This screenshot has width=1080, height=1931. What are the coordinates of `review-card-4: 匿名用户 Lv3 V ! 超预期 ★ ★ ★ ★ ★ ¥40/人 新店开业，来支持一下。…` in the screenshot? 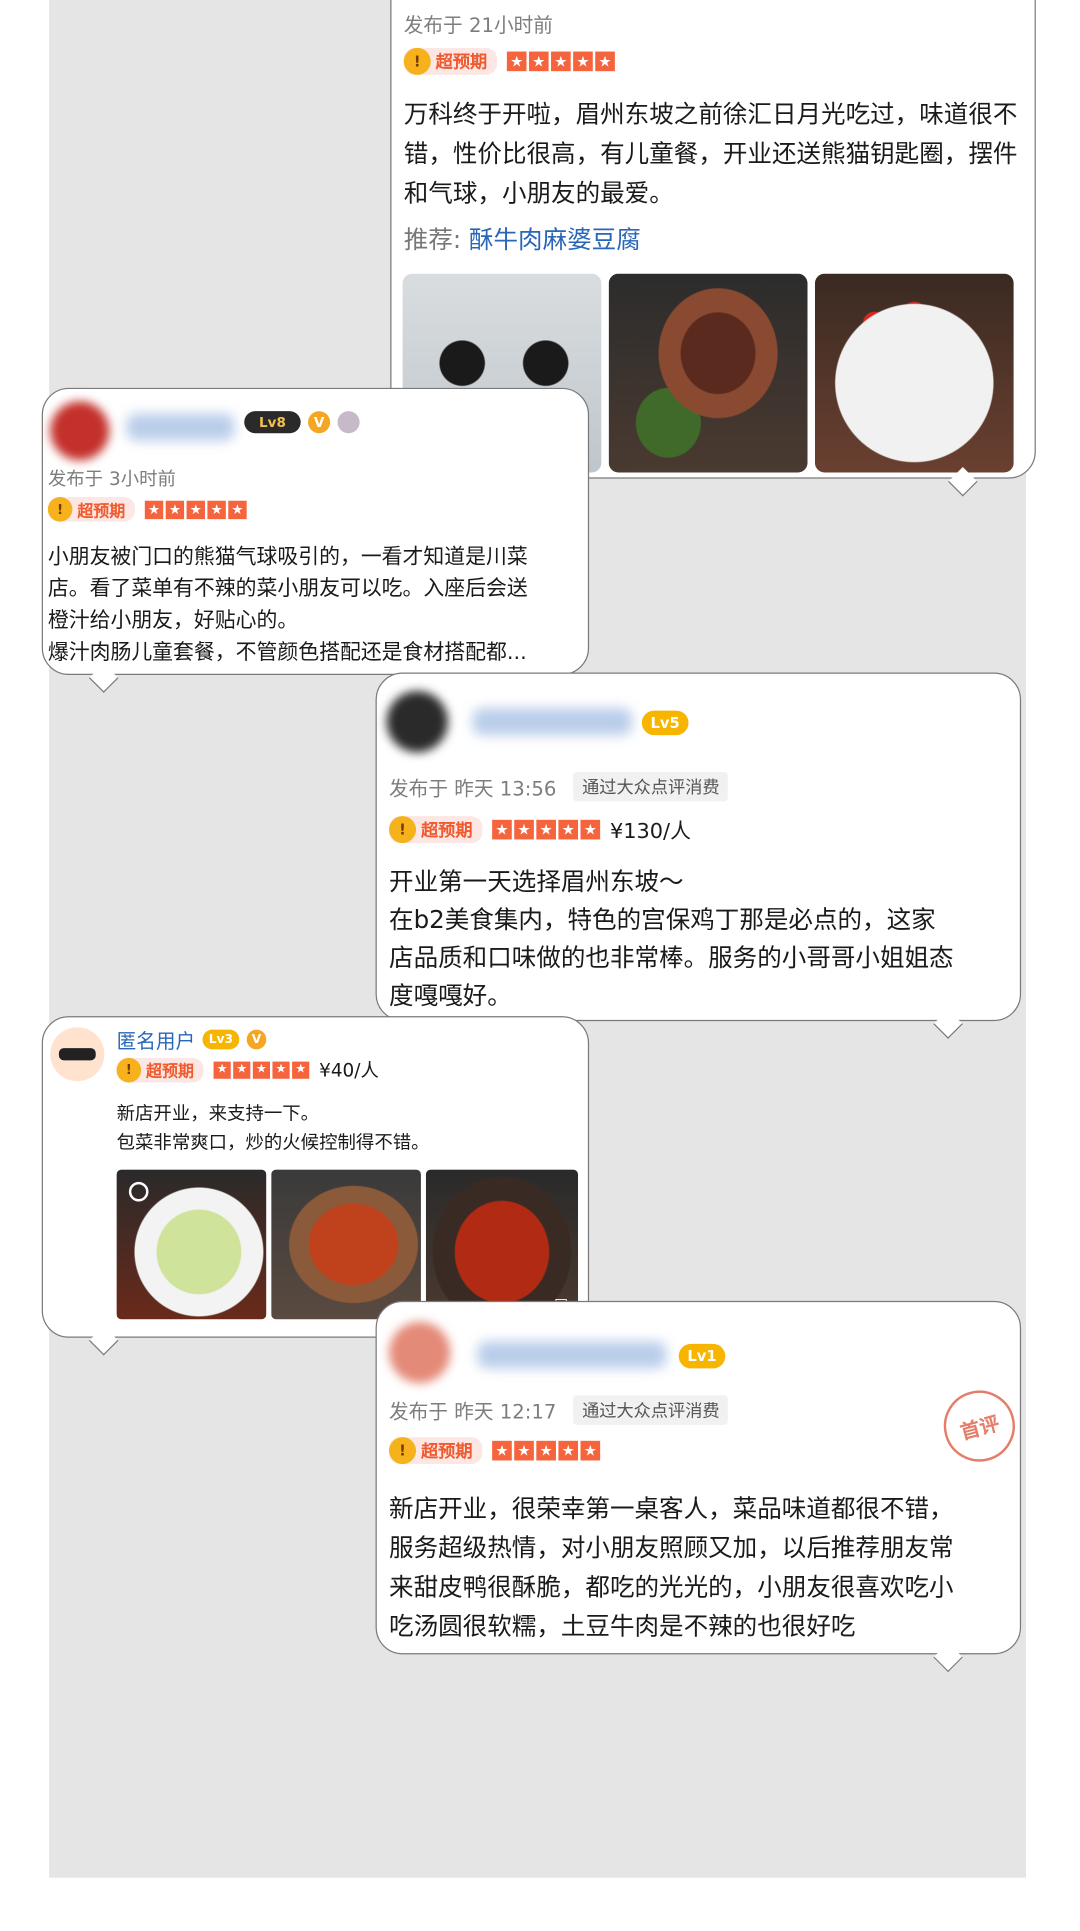 It's located at (315, 1177).